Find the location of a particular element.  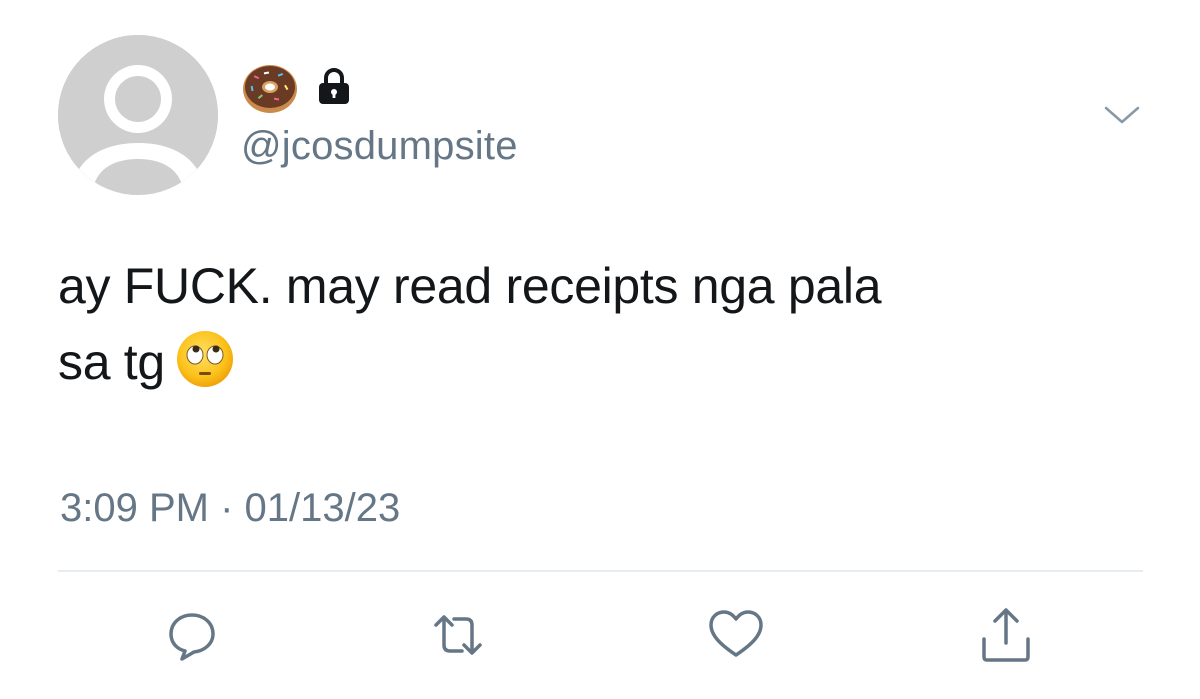

display-name is located at coordinates (297, 86).